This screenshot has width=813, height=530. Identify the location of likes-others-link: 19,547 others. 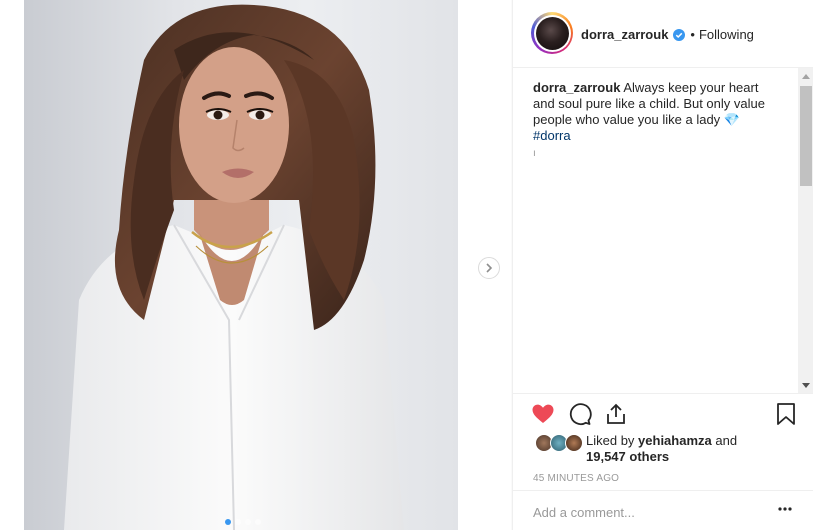
(627, 456).